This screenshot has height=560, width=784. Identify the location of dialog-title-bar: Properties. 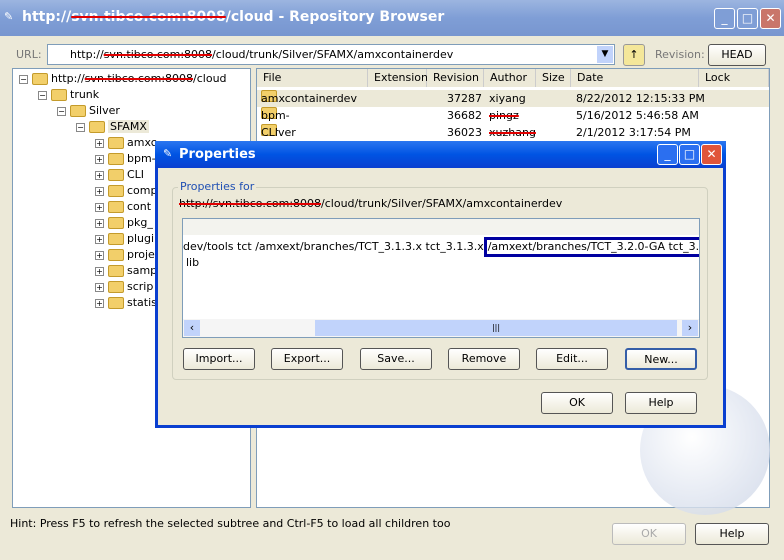
(440, 154).